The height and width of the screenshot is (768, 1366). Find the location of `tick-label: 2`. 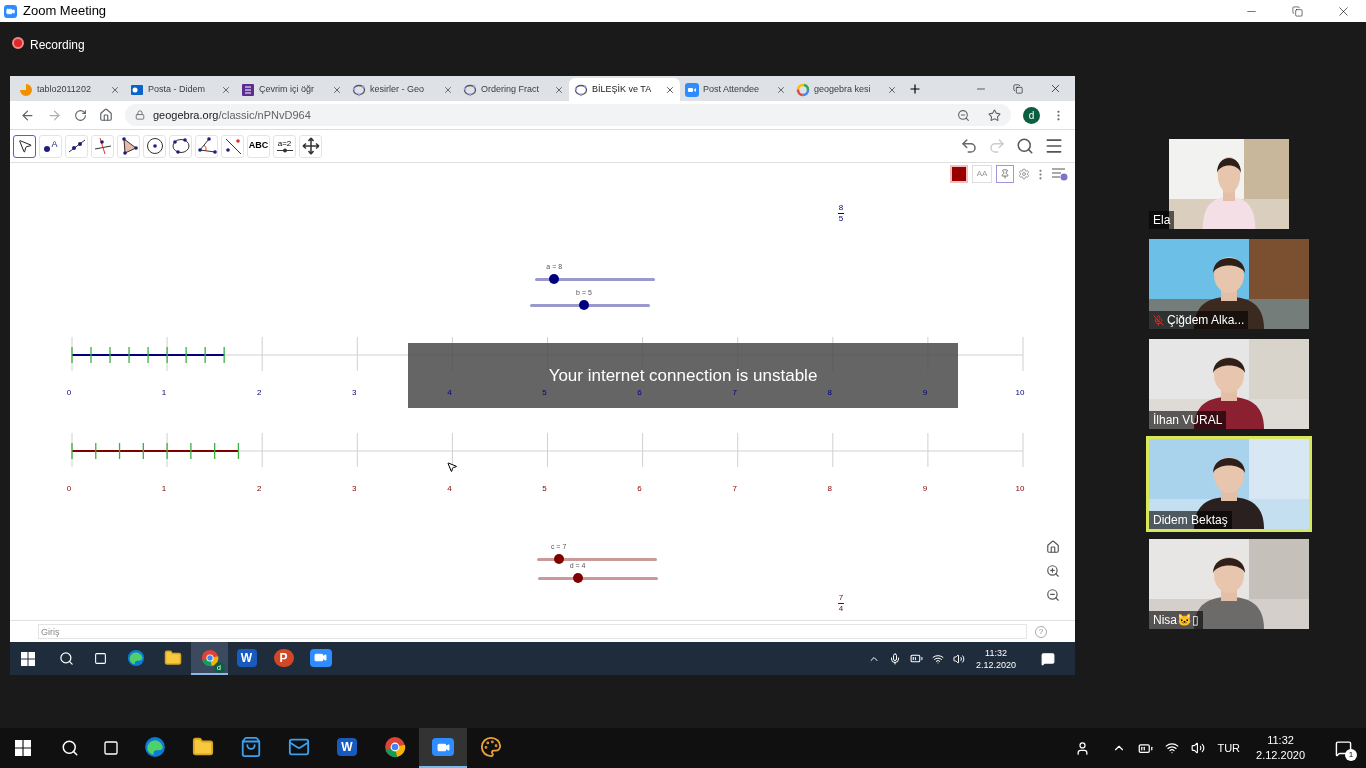

tick-label: 2 is located at coordinates (259, 393).